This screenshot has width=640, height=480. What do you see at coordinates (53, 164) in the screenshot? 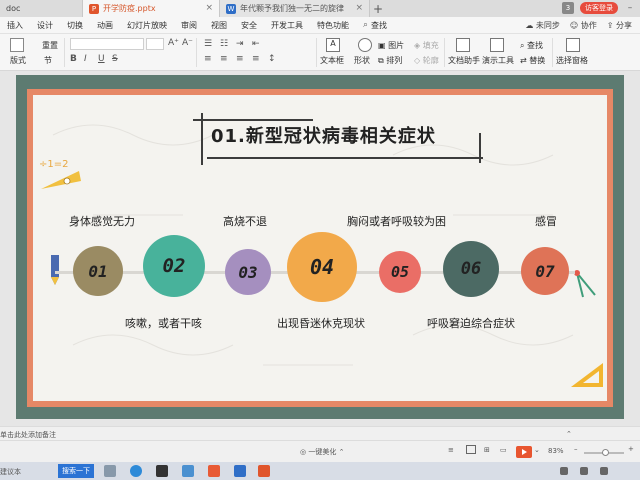
I see `deco-formula-text: ÷1=2` at bounding box center [53, 164].